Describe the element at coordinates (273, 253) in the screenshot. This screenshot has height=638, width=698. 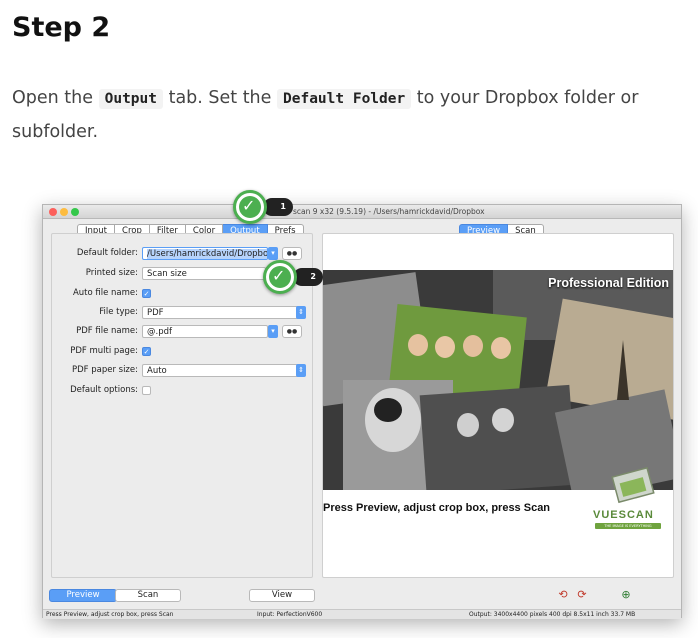
I see `default-folder-dropdown: ▾` at that location.